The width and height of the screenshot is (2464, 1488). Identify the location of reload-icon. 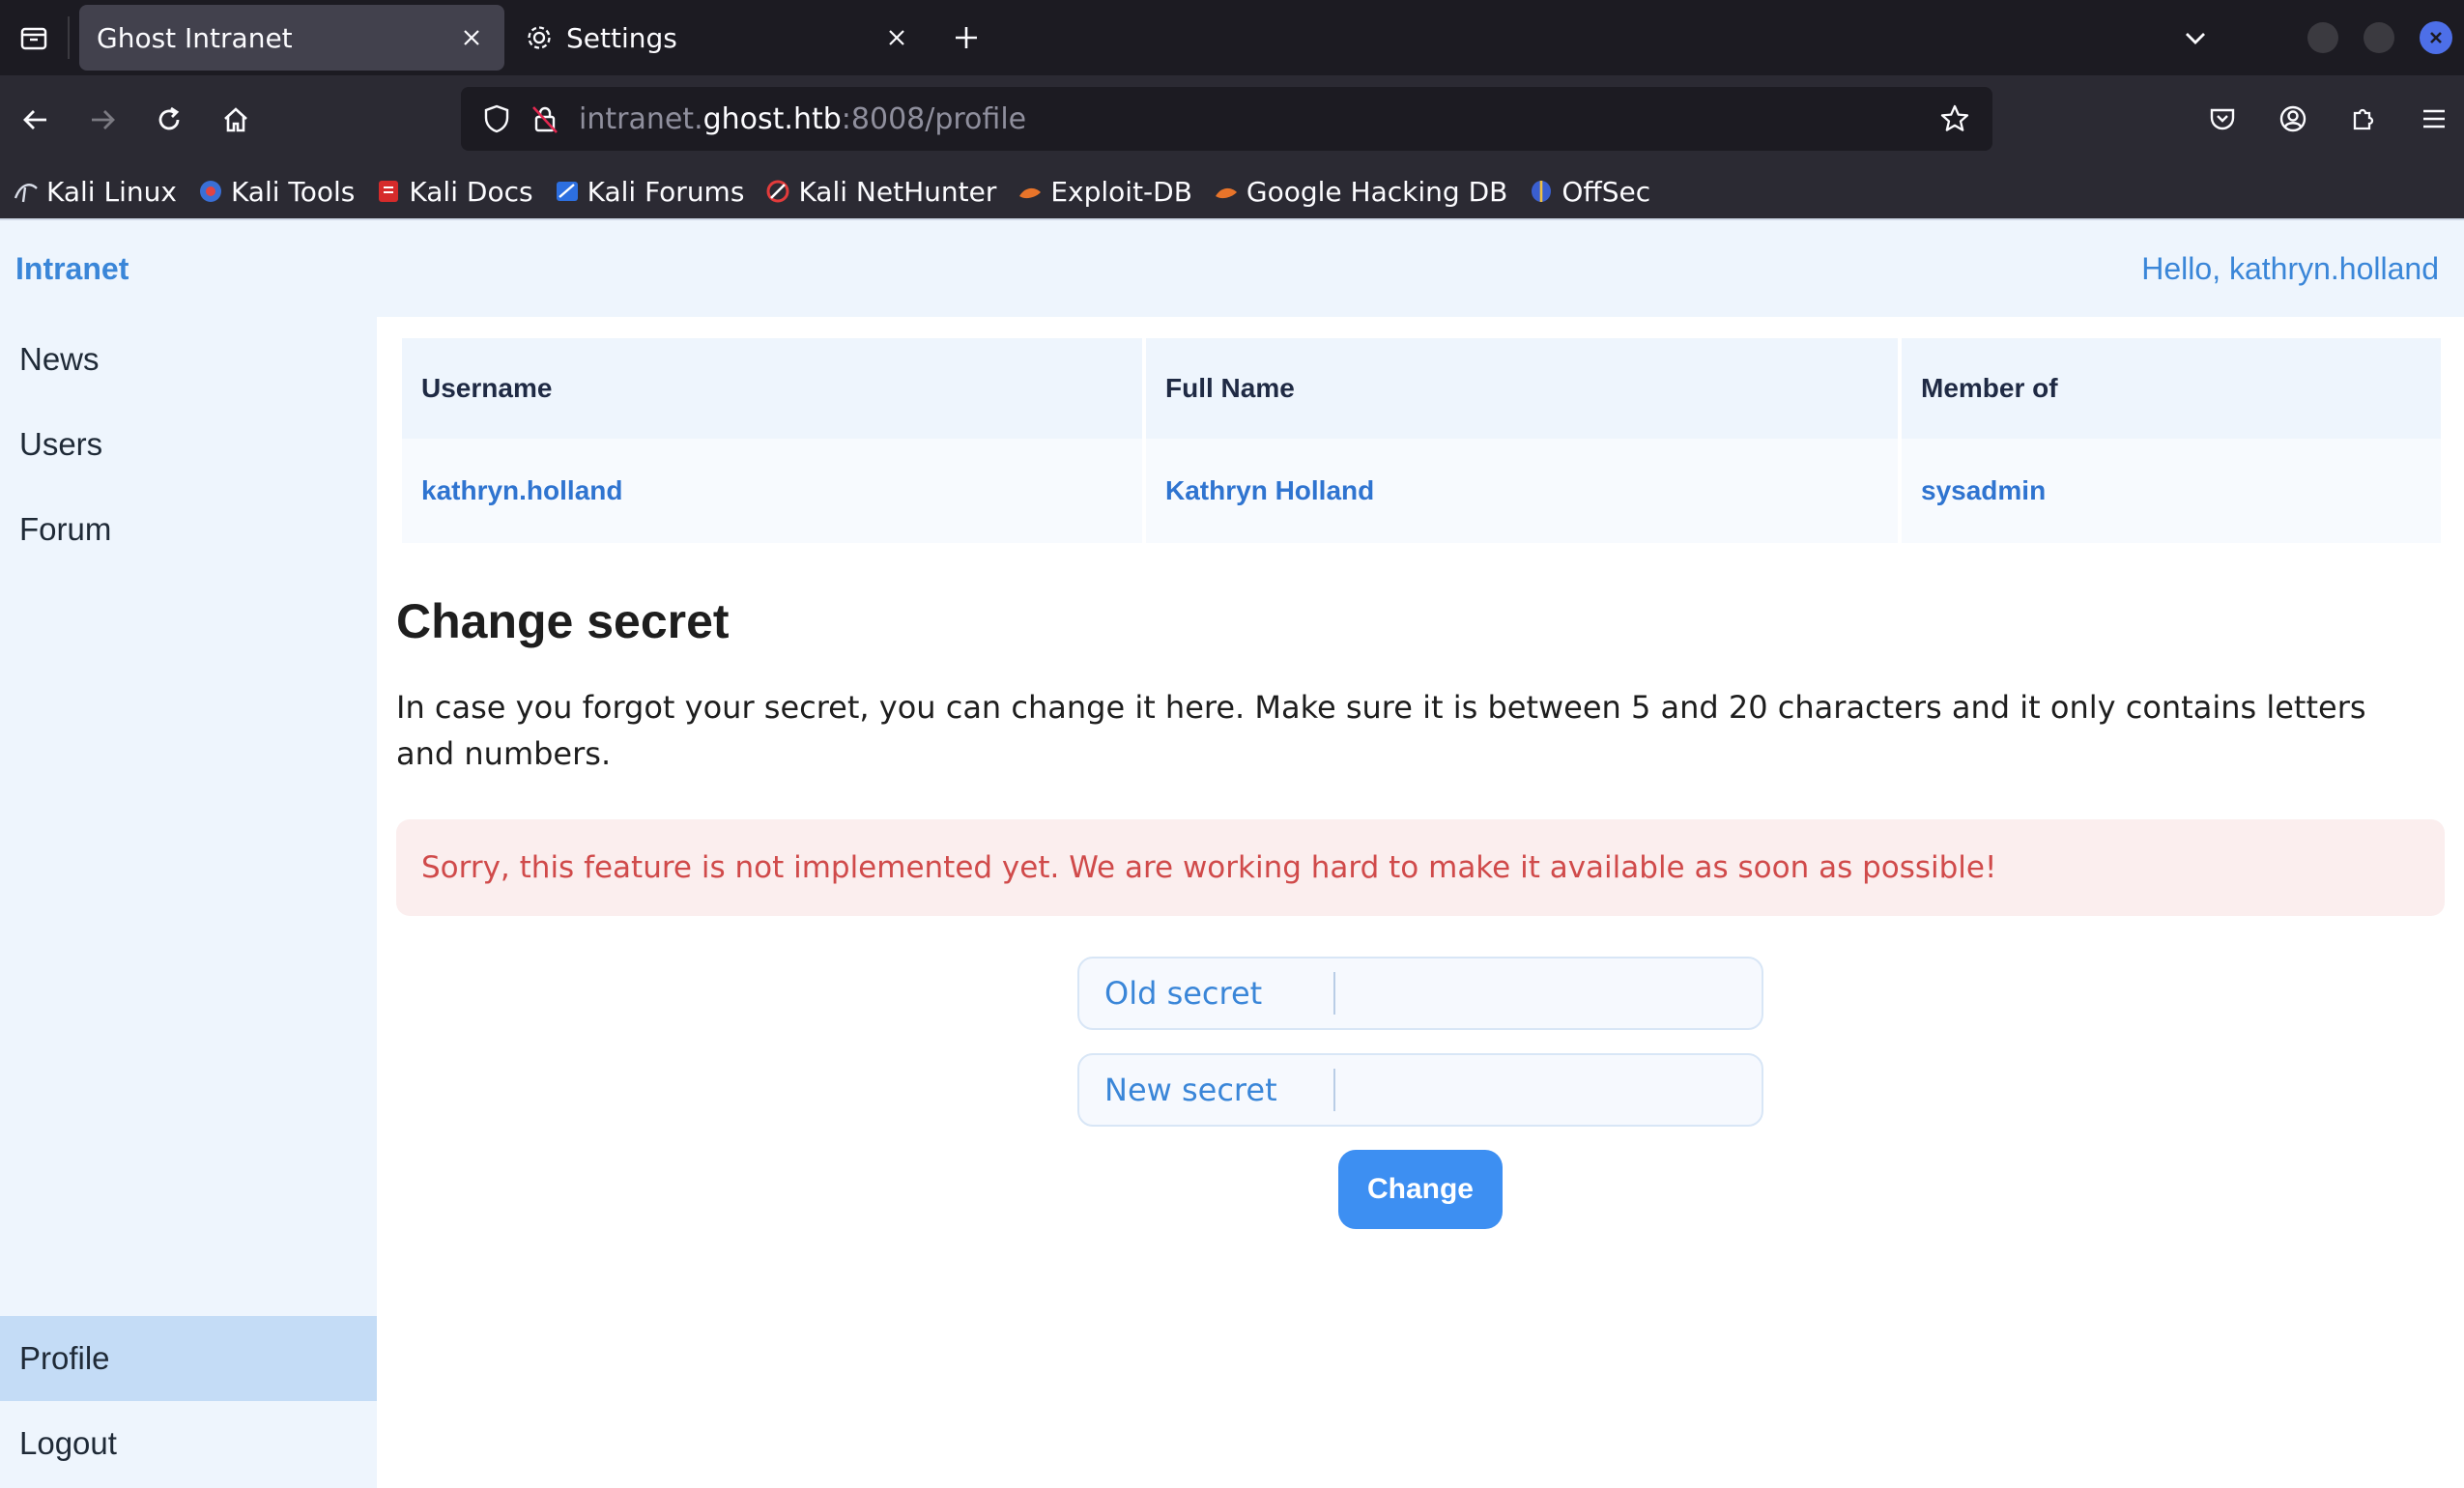
(169, 118).